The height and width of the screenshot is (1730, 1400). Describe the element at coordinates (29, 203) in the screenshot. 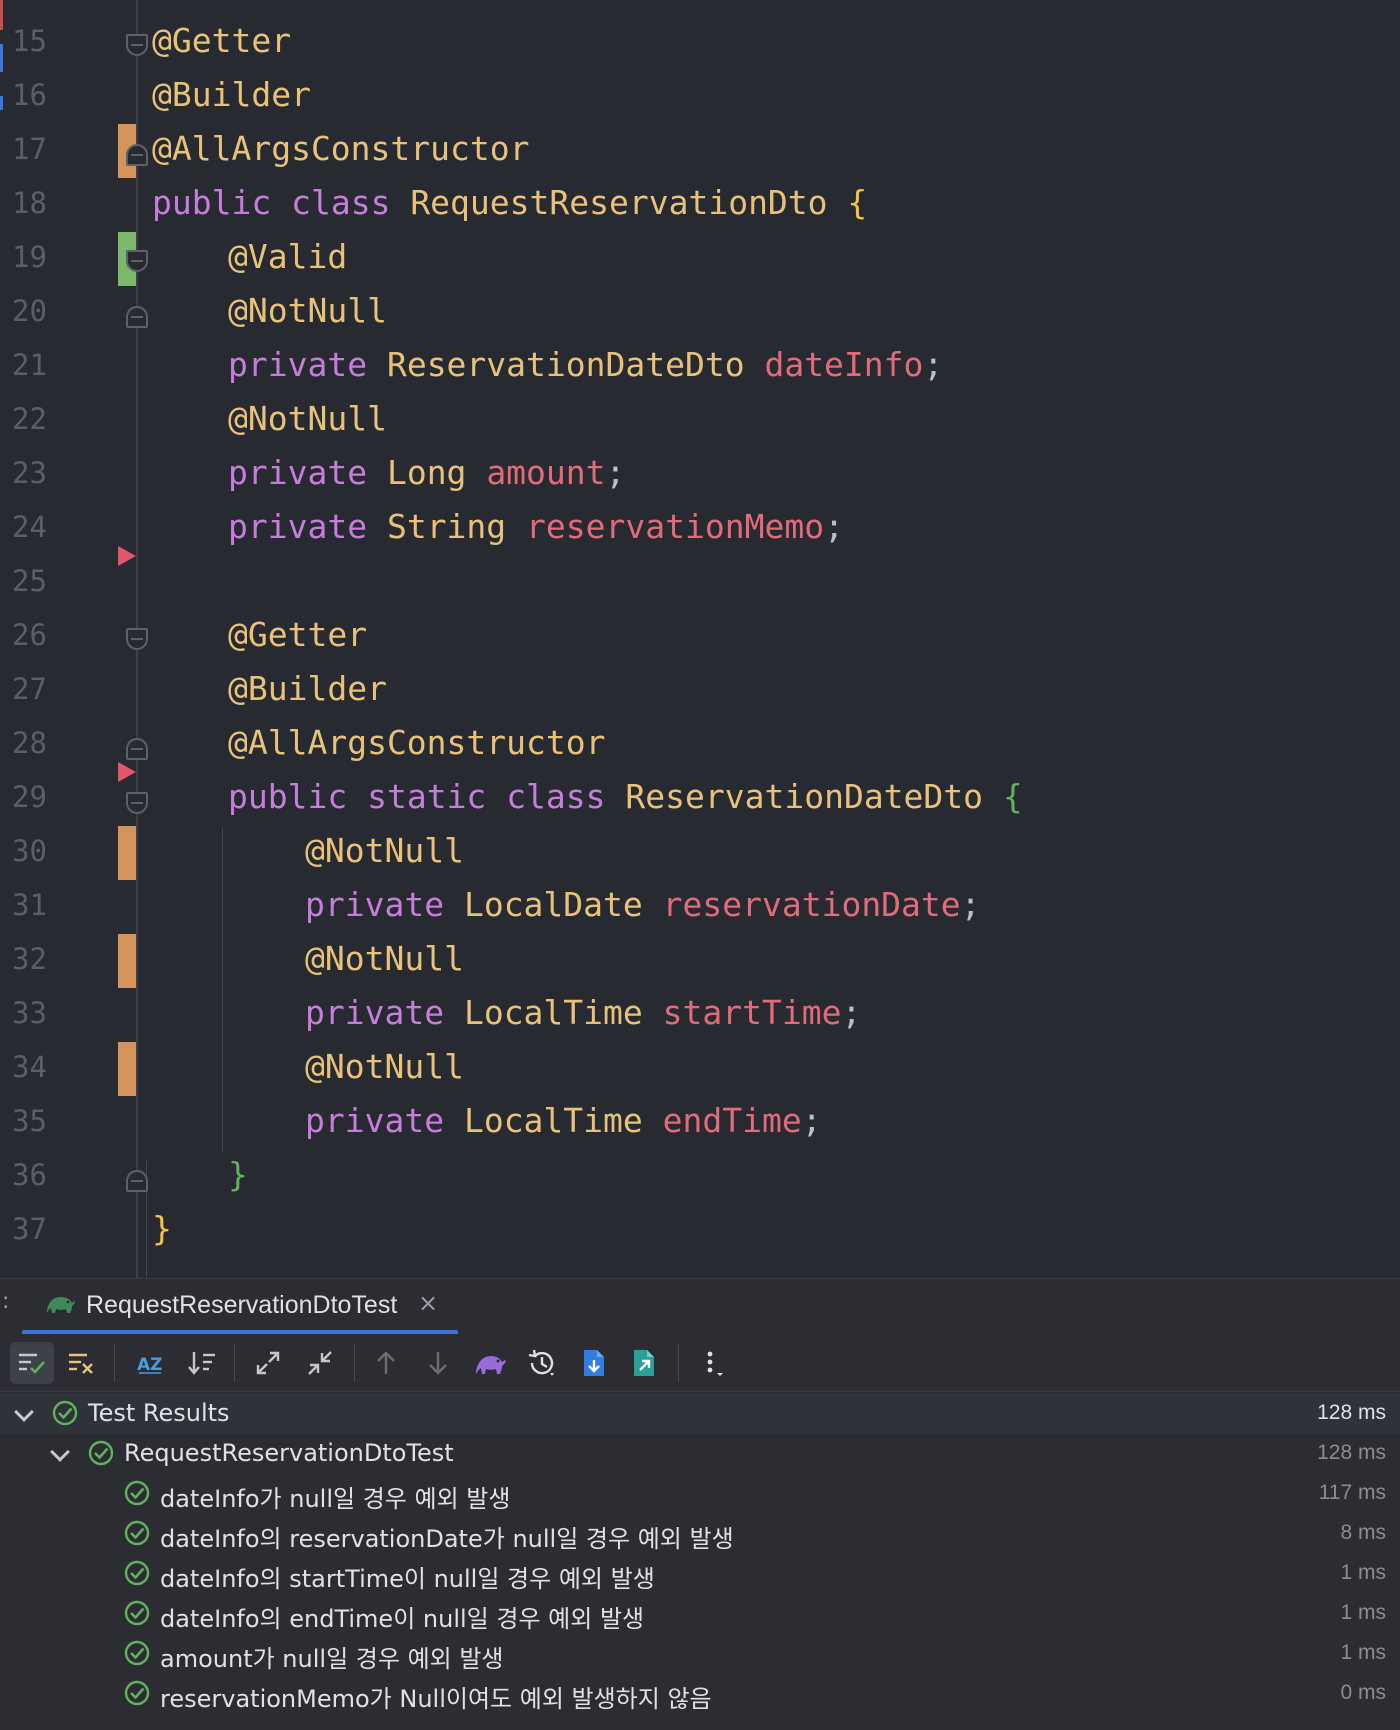

I see `line-number: 18` at that location.